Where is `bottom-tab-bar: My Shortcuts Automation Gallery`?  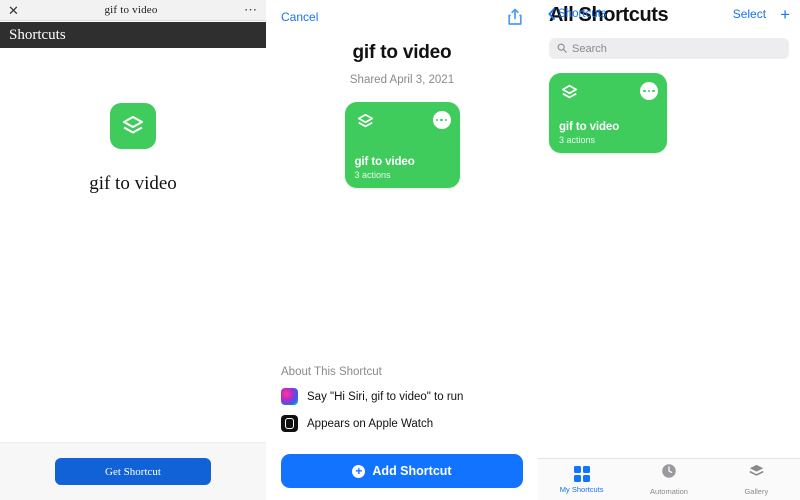 bottom-tab-bar: My Shortcuts Automation Gallery is located at coordinates (669, 479).